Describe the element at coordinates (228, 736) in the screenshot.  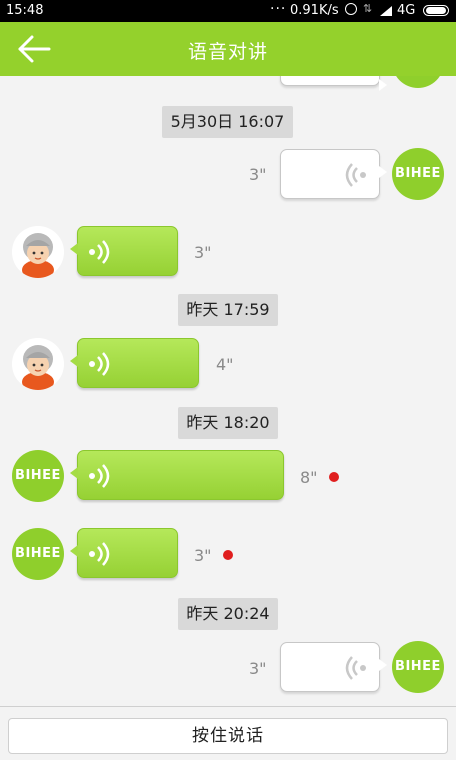
I see `hold-to-talk-button: 按住说话` at that location.